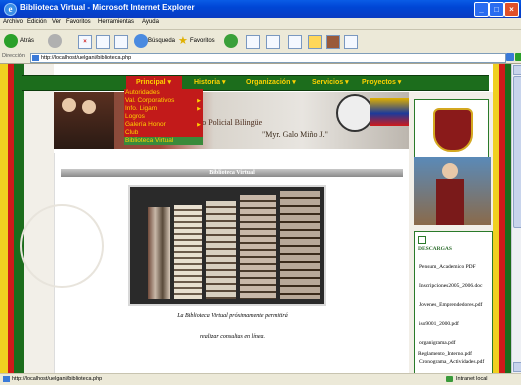 The width and height of the screenshot is (521, 385). What do you see at coordinates (232, 173) in the screenshot?
I see `section-header: Biblioteca Virtual` at bounding box center [232, 173].